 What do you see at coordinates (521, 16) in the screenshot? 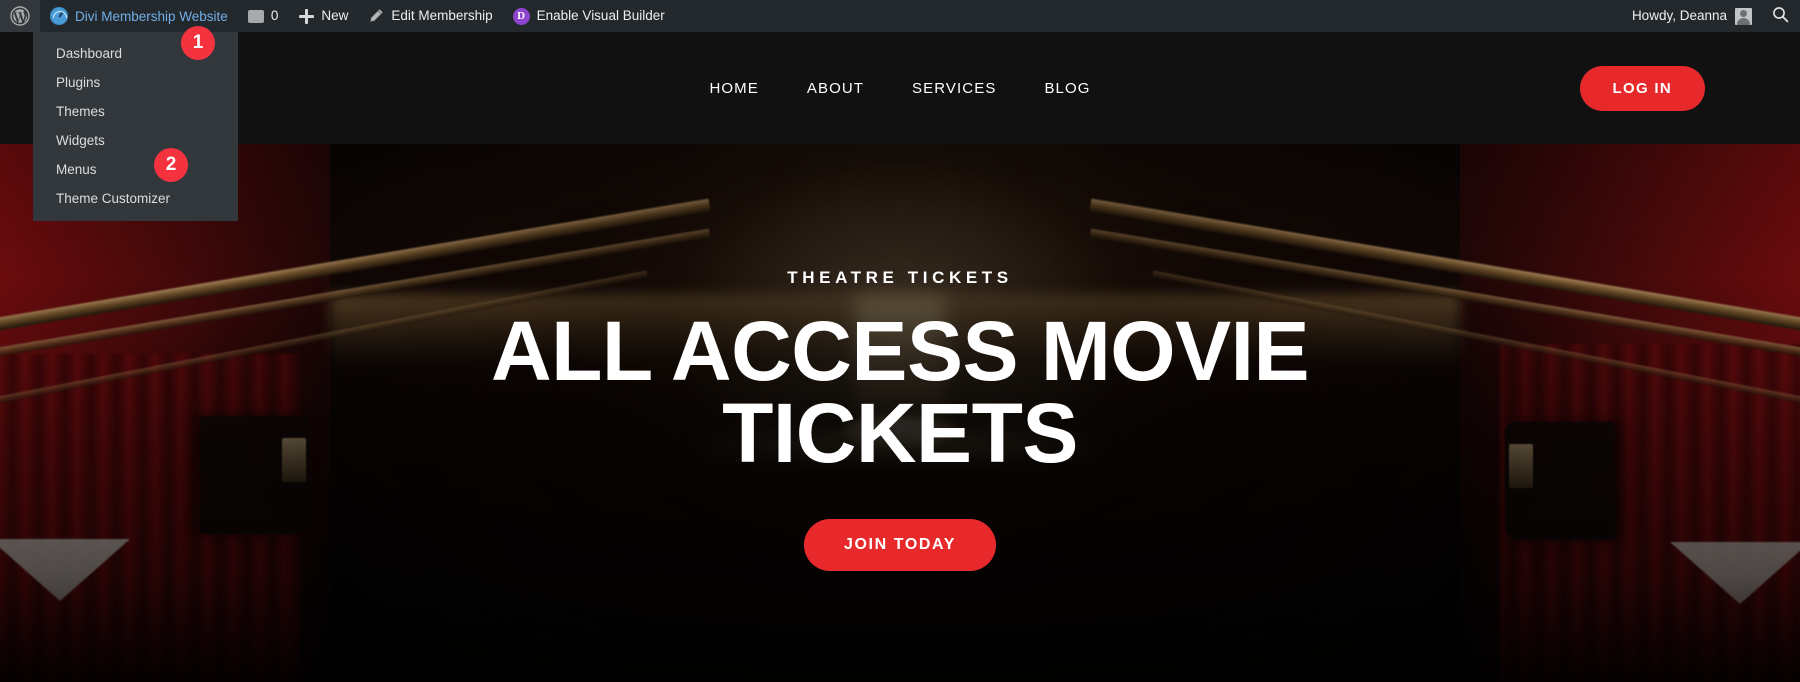
I see `divi-d-icon: D` at bounding box center [521, 16].